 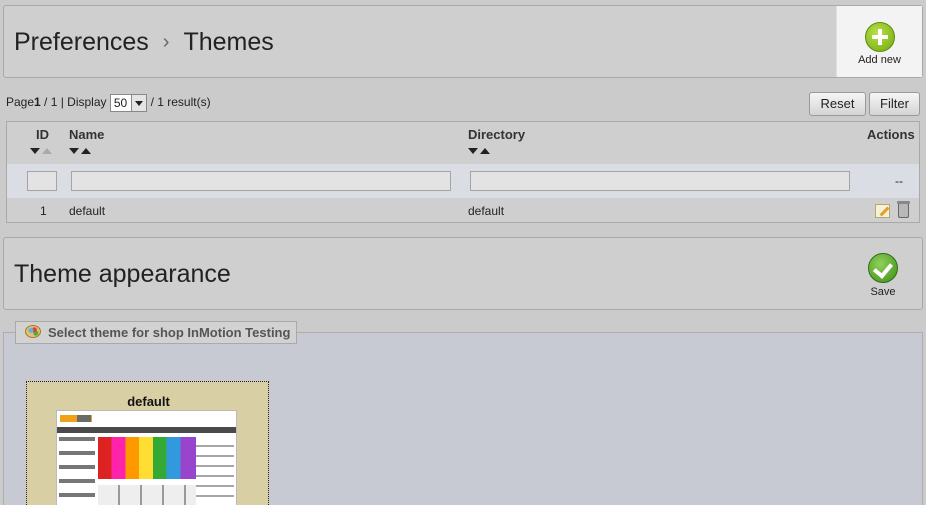 What do you see at coordinates (903, 209) in the screenshot?
I see `delete-icon` at bounding box center [903, 209].